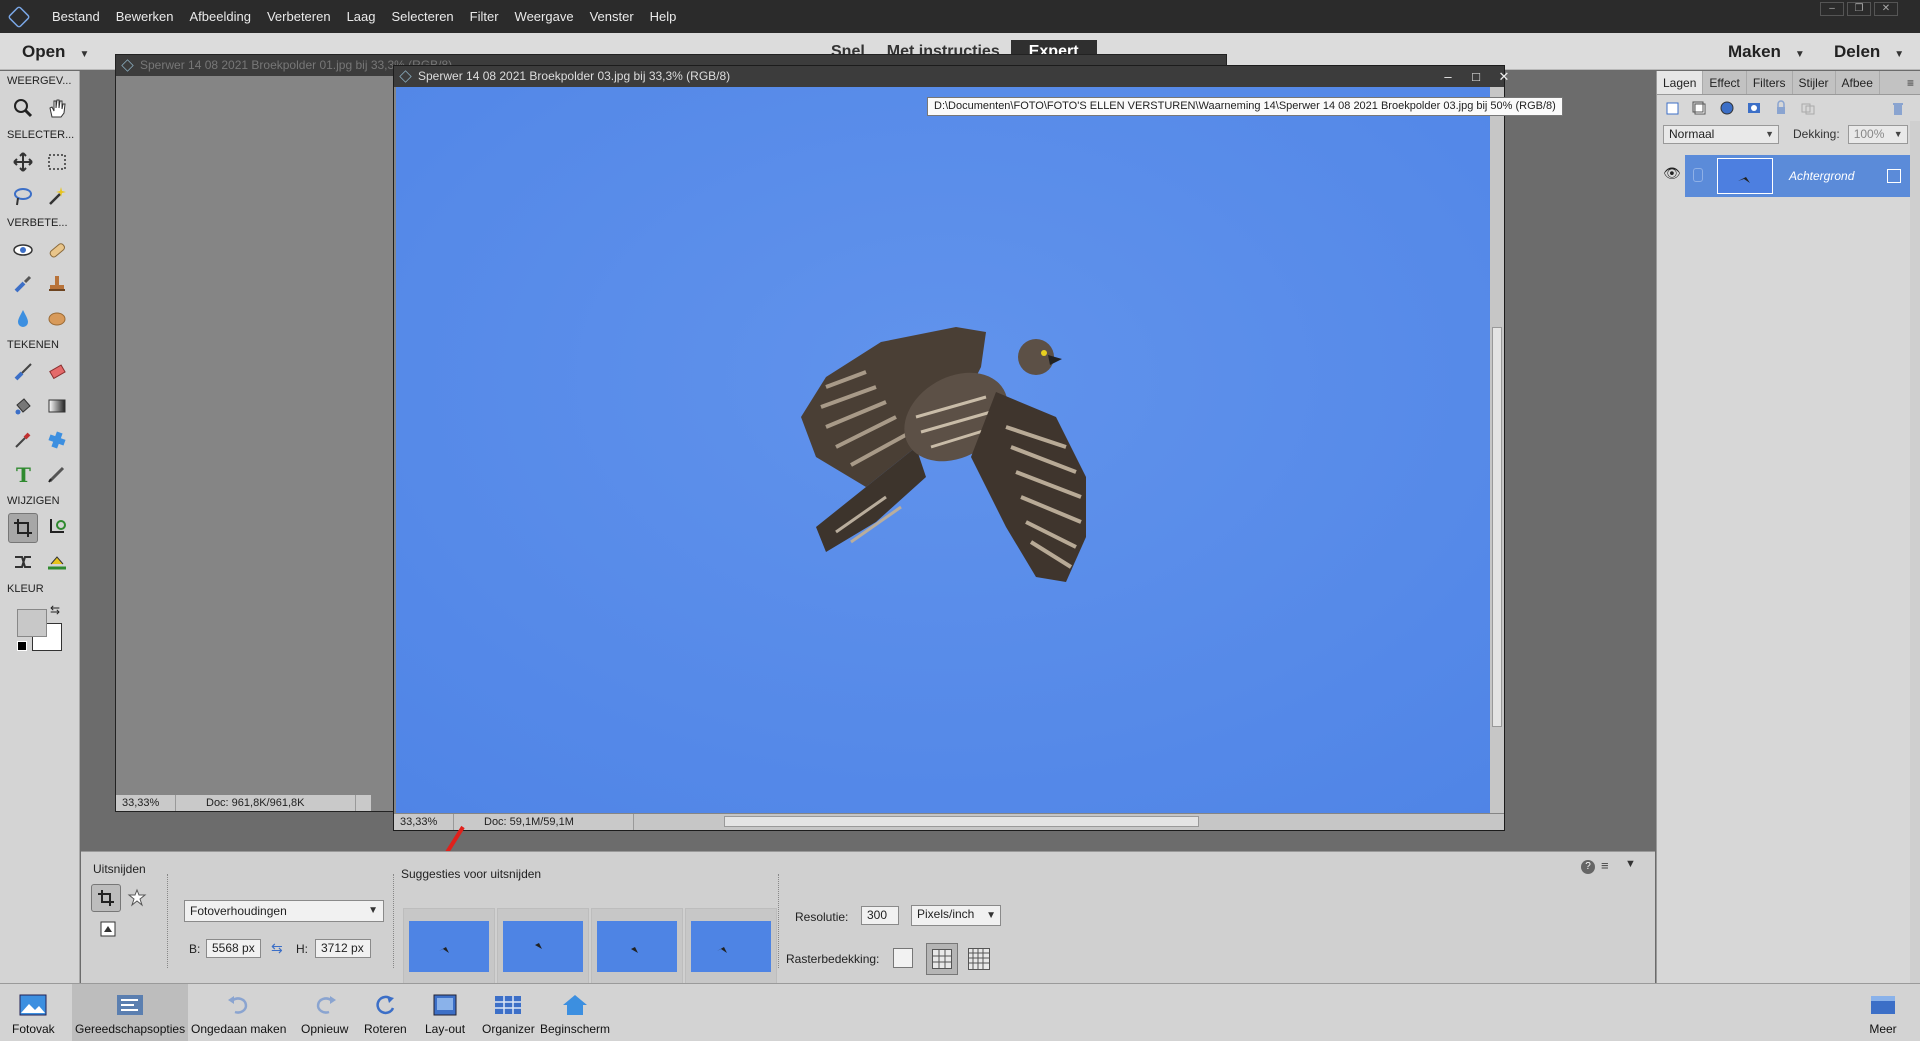 The image size is (1920, 1041). Describe the element at coordinates (1476, 76) in the screenshot. I see `doc-maximize-button: □` at that location.